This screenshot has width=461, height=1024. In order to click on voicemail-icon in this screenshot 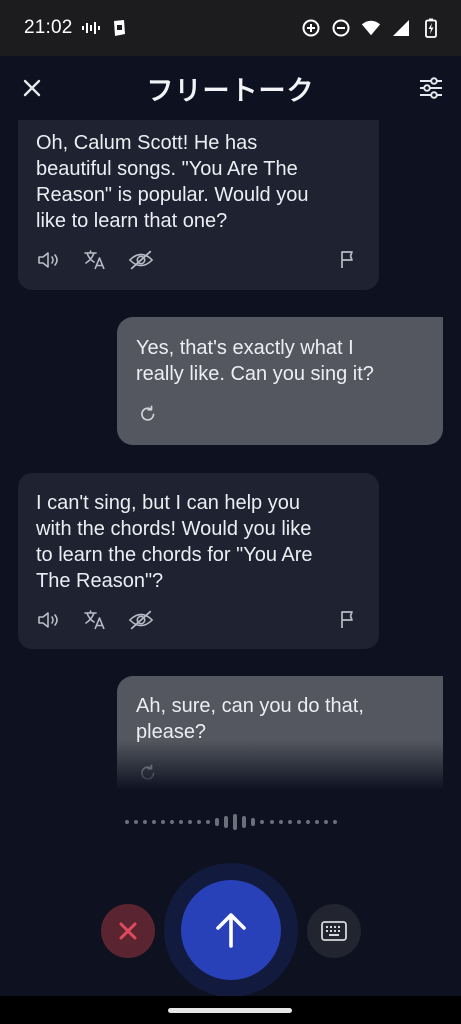, I will do `click(91, 28)`.